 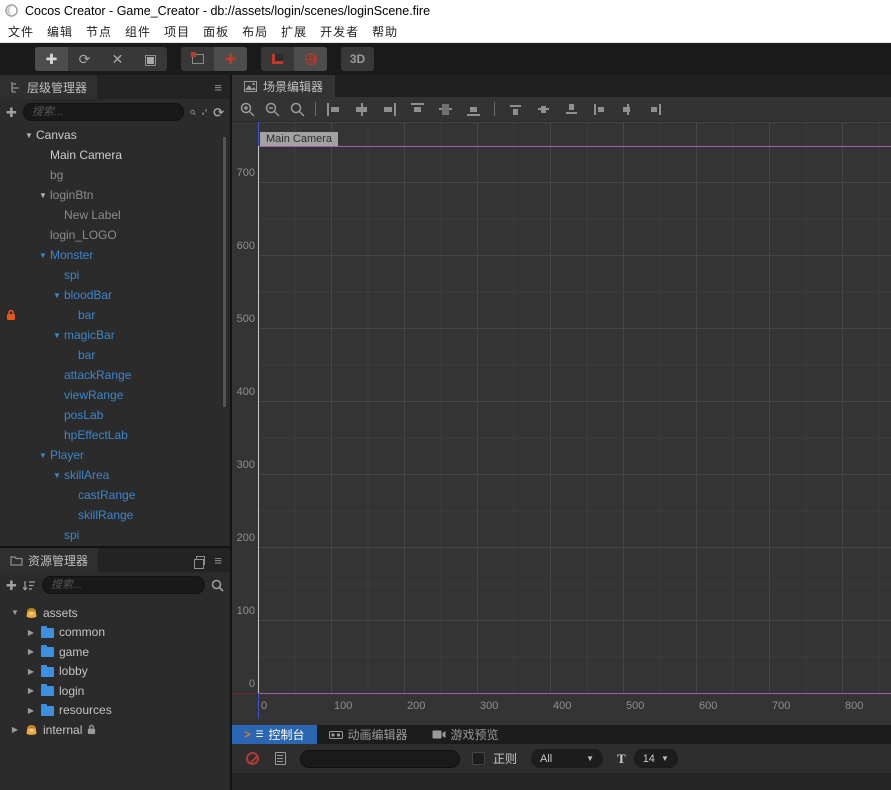 I want to click on log-level-dropdown: All ▼, so click(x=567, y=758).